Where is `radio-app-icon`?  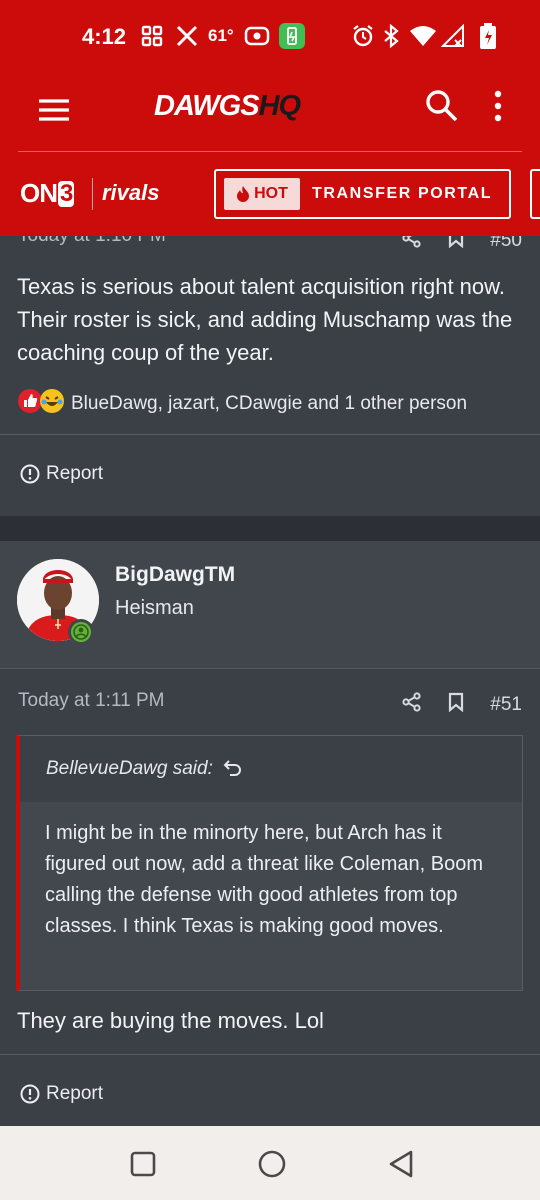 radio-app-icon is located at coordinates (257, 36).